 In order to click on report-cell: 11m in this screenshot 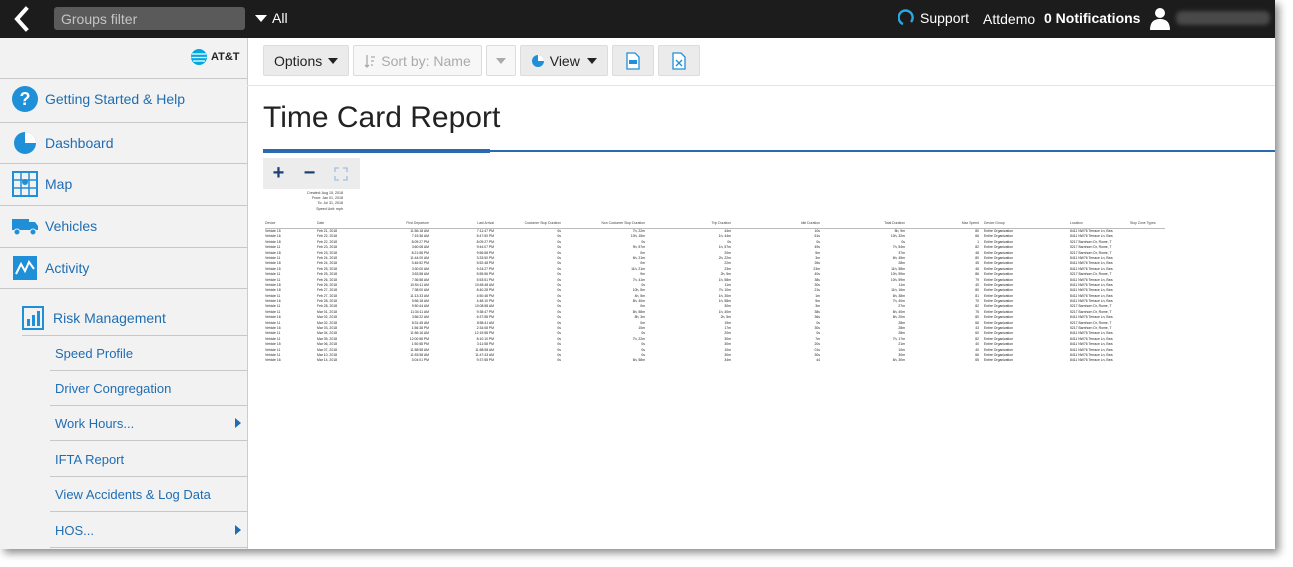, I will do `click(727, 284)`.